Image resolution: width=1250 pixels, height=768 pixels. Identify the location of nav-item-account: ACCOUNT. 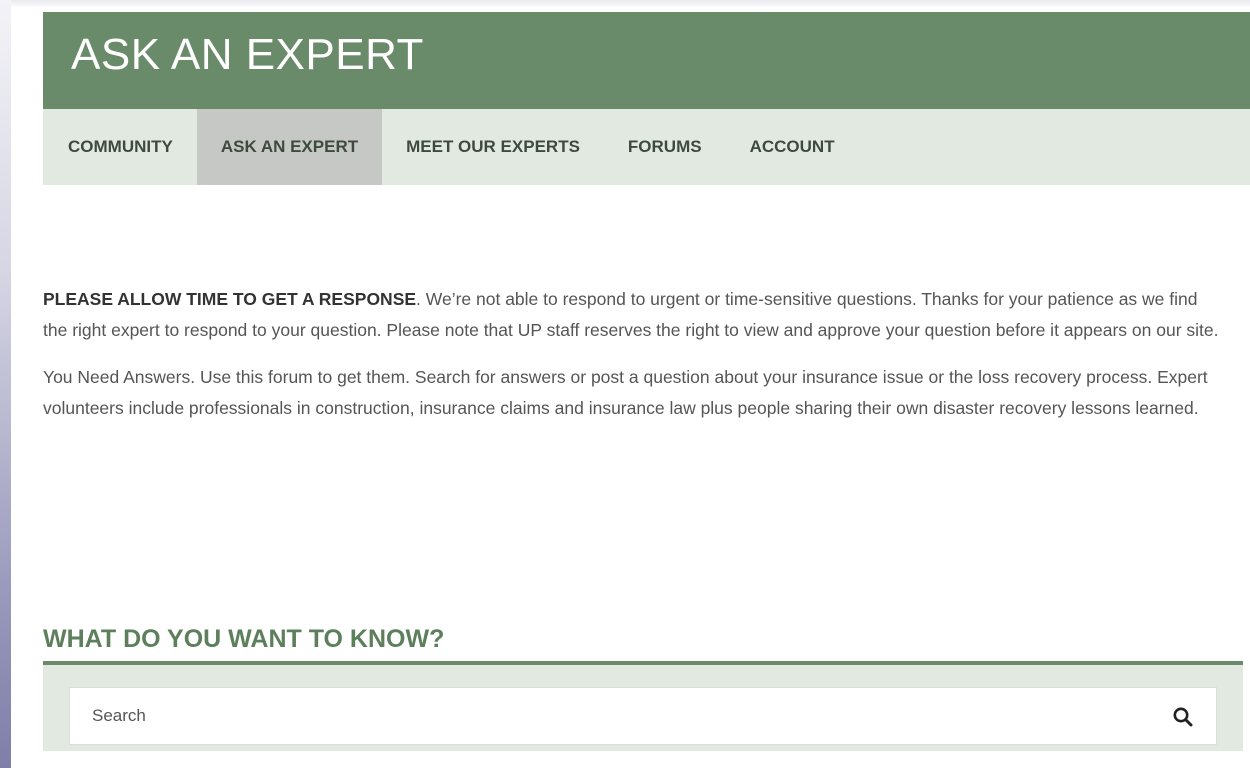
(792, 147).